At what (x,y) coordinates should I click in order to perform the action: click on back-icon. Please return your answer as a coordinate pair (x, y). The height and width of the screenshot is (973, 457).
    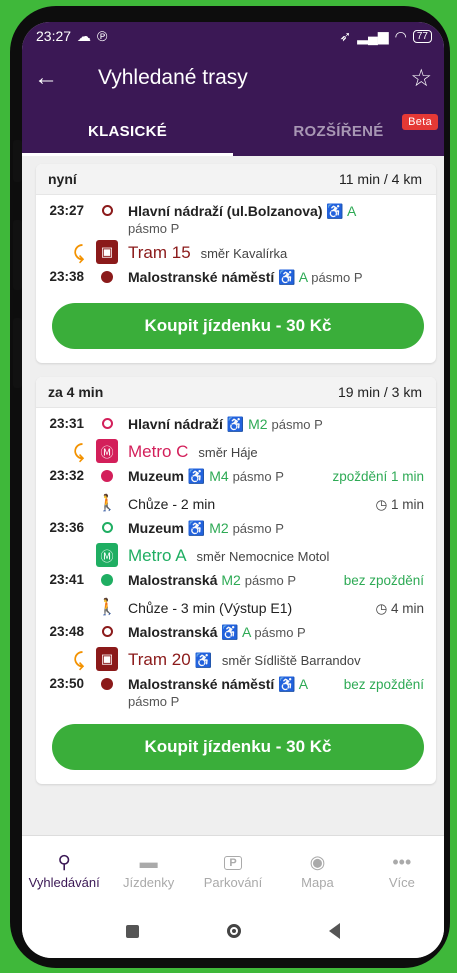
    Looking at the image, I should click on (334, 931).